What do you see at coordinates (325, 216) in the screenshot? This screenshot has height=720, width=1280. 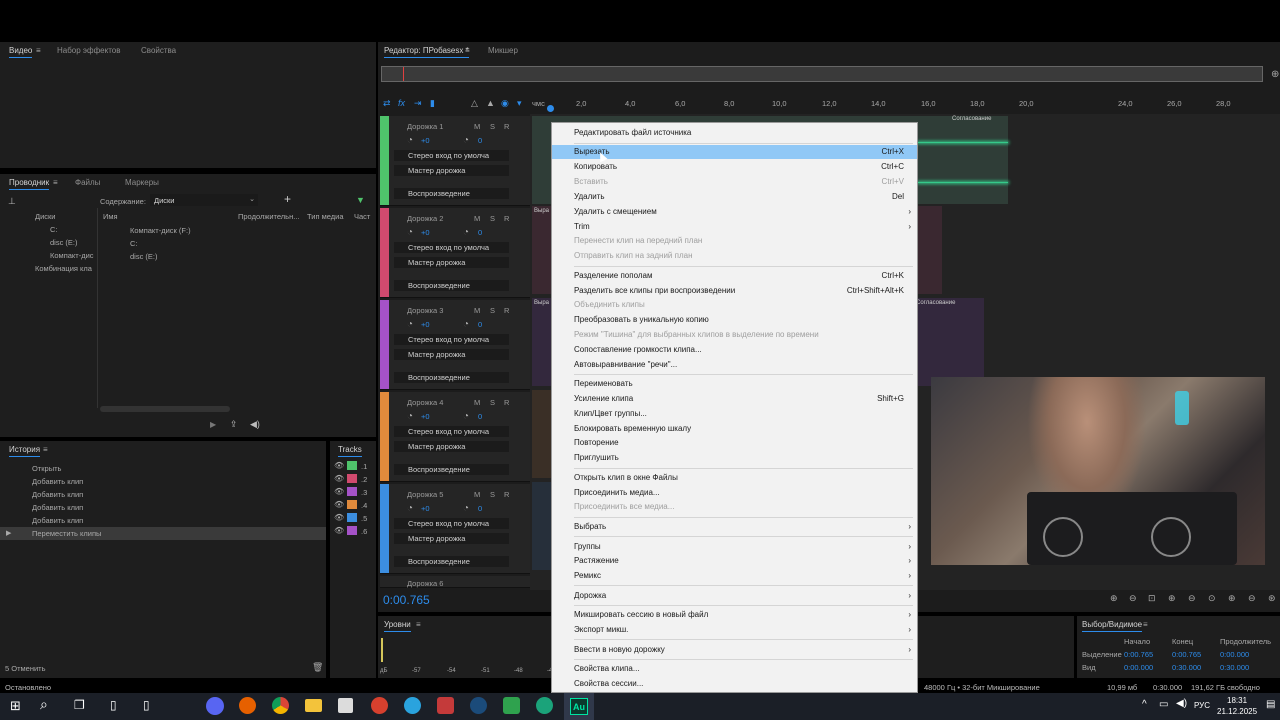 I see `column-header: Тип медиа` at bounding box center [325, 216].